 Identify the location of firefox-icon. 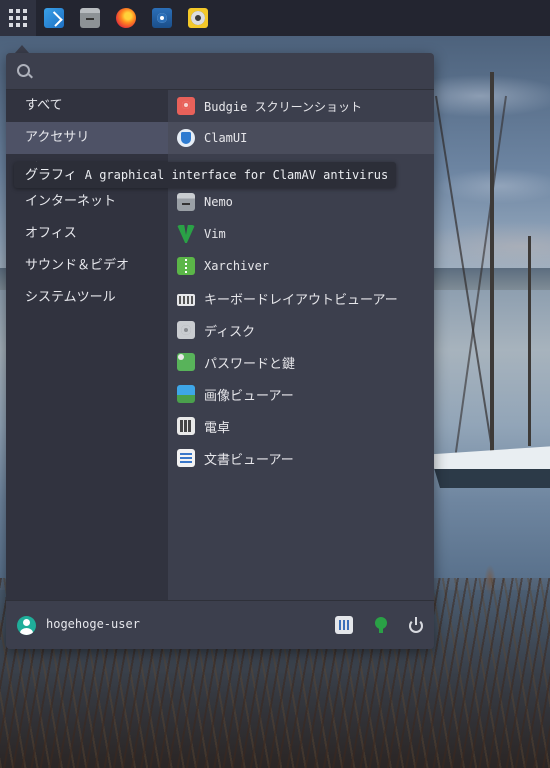
(126, 18).